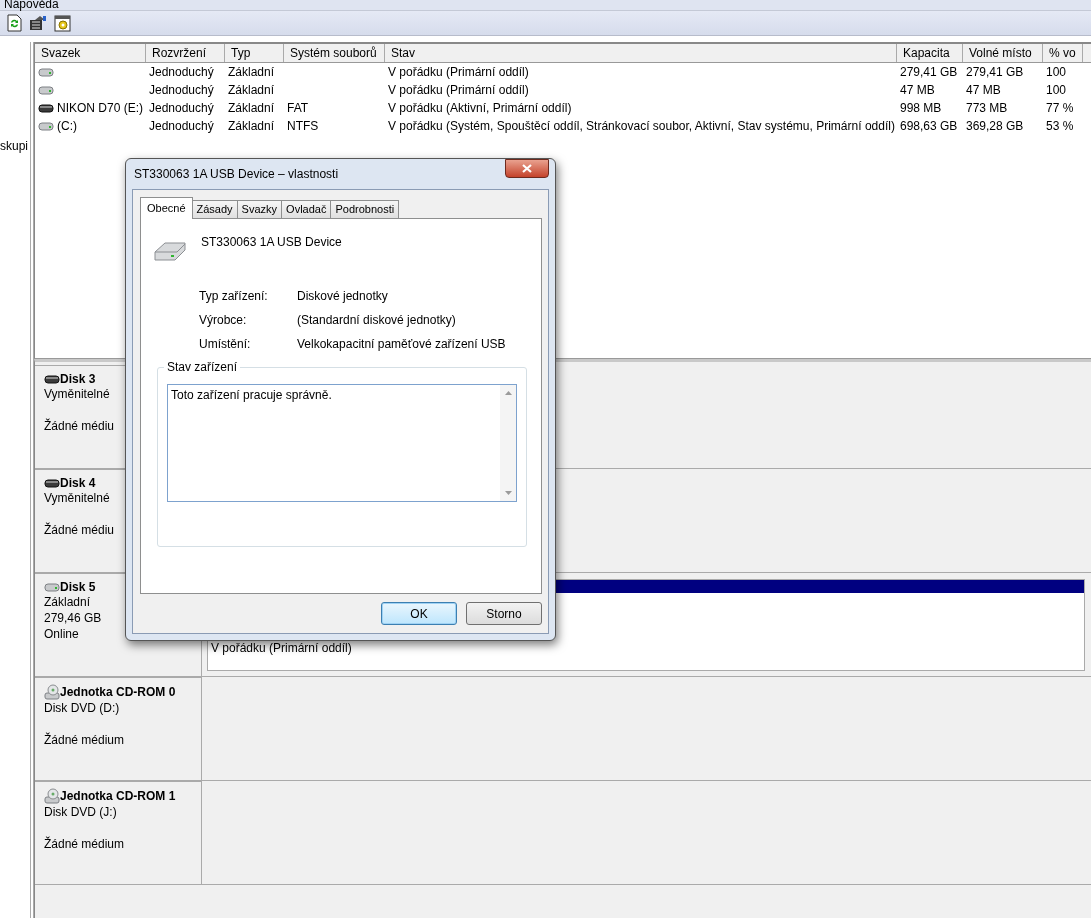 This screenshot has height=918, width=1091. What do you see at coordinates (100, 108) in the screenshot?
I see `table-cell: NIKON D70 (E:)` at bounding box center [100, 108].